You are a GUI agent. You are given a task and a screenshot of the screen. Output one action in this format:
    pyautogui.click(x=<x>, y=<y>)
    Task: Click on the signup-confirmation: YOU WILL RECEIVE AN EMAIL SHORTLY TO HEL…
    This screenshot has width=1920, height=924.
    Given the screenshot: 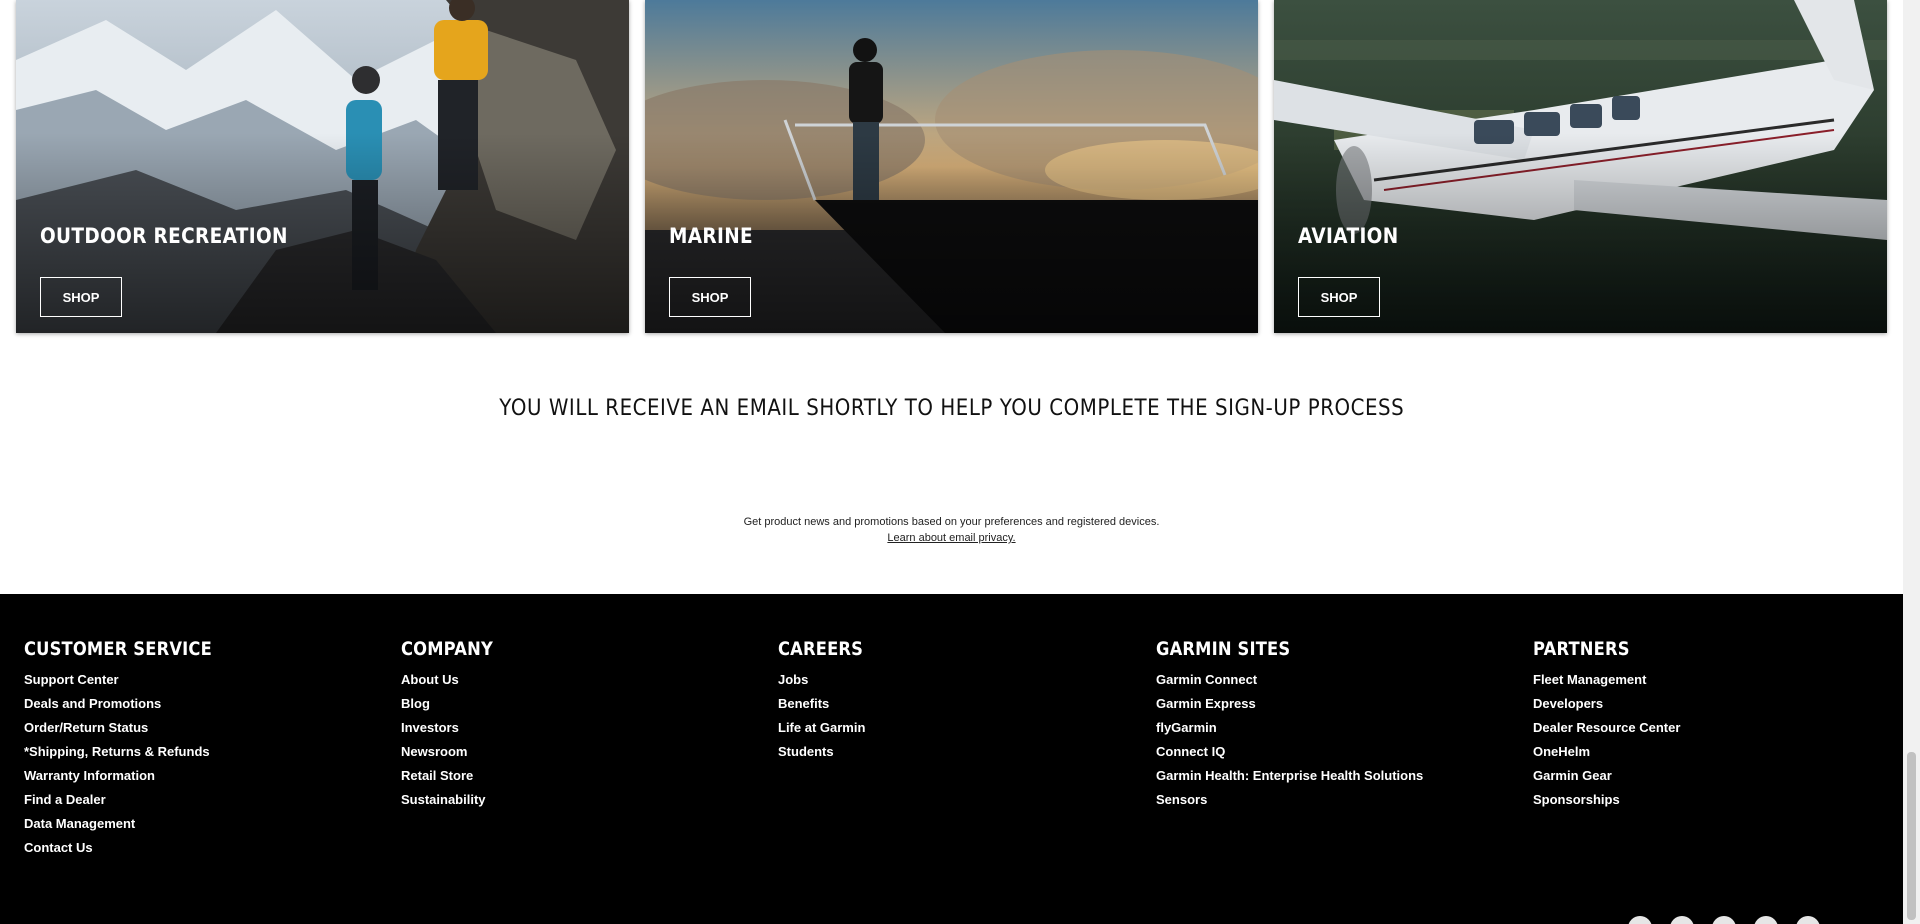 What is the action you would take?
    pyautogui.click(x=951, y=408)
    